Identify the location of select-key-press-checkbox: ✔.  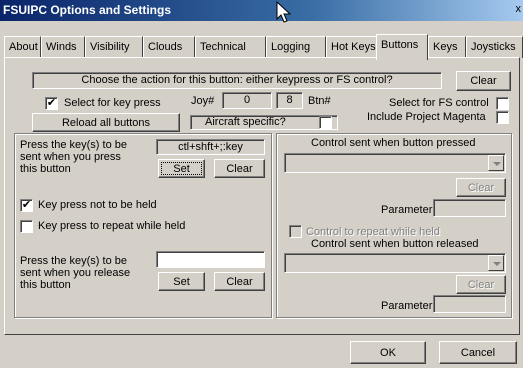
(51, 103).